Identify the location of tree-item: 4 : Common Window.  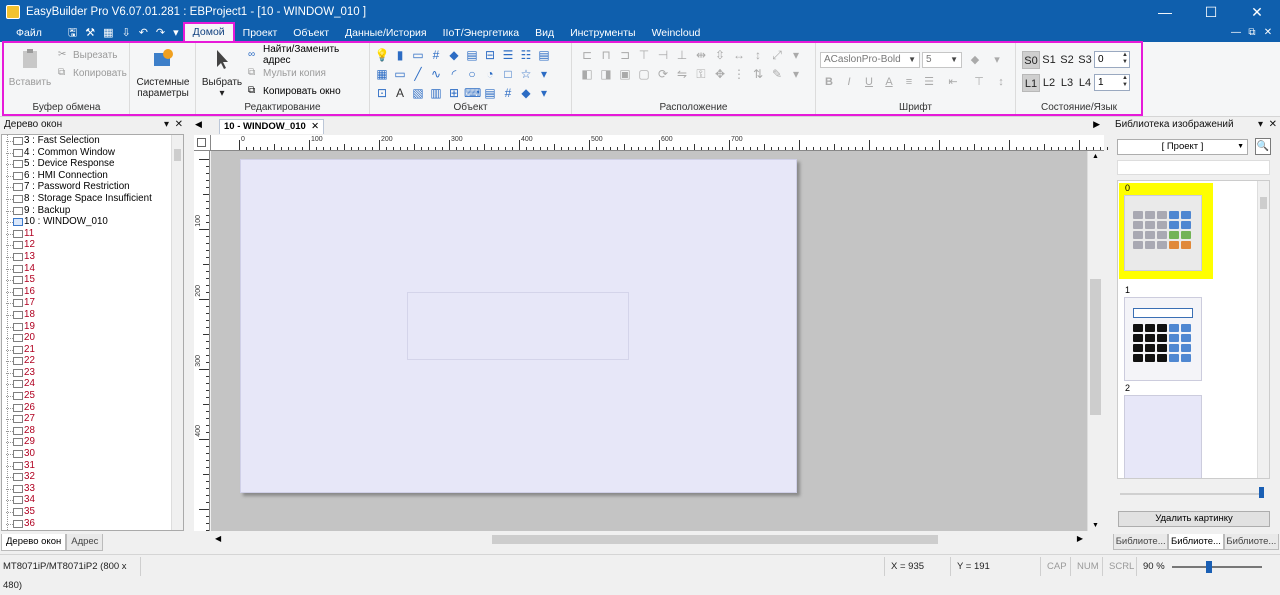
(92, 153).